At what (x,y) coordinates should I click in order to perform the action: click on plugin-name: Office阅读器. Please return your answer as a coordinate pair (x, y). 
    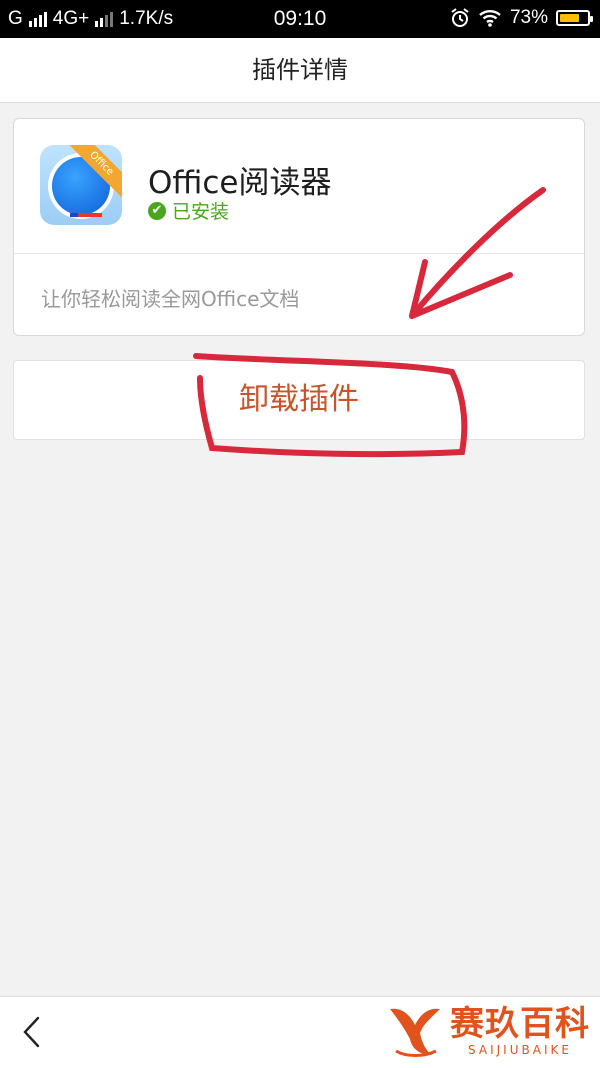
    Looking at the image, I should click on (240, 183).